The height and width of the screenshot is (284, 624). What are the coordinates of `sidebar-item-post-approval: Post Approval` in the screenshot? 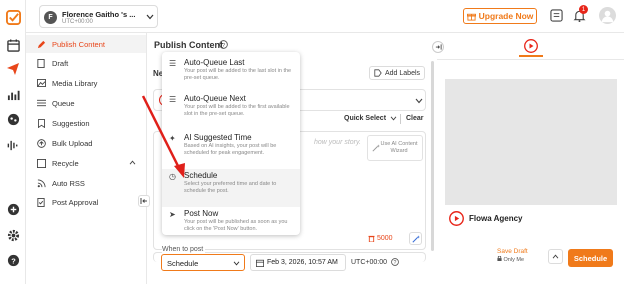 It's located at (86, 202).